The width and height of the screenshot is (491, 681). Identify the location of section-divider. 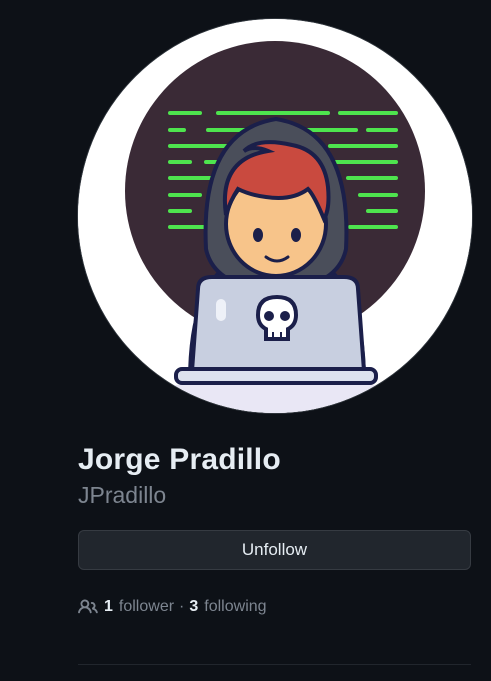
(274, 664).